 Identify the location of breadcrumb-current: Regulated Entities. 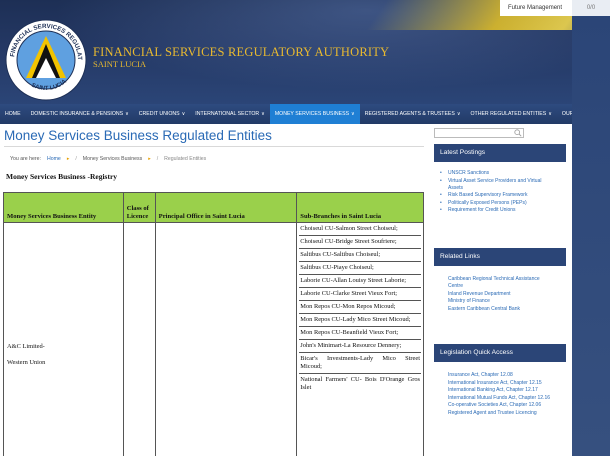
(185, 159).